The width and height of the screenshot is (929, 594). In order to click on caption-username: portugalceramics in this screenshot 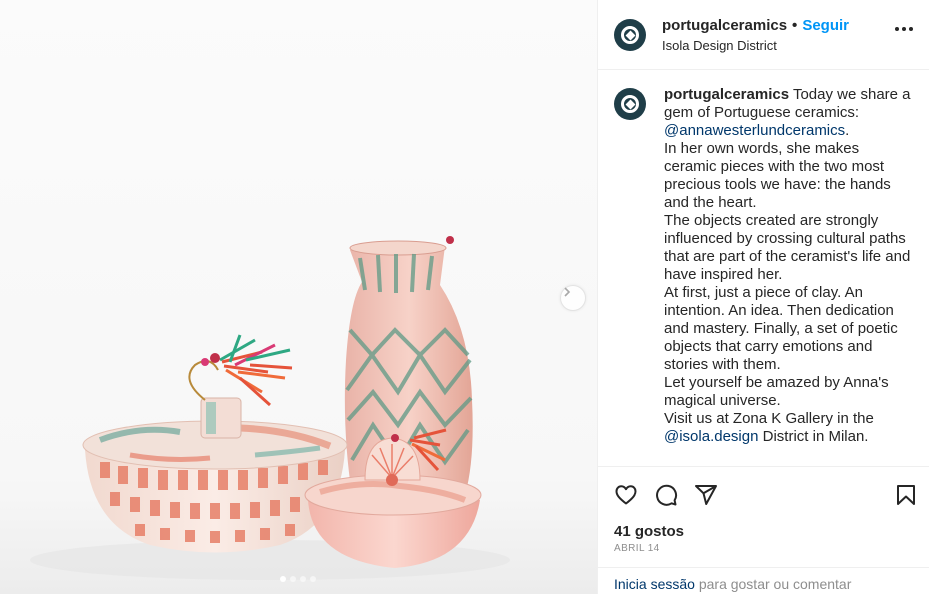, I will do `click(726, 94)`.